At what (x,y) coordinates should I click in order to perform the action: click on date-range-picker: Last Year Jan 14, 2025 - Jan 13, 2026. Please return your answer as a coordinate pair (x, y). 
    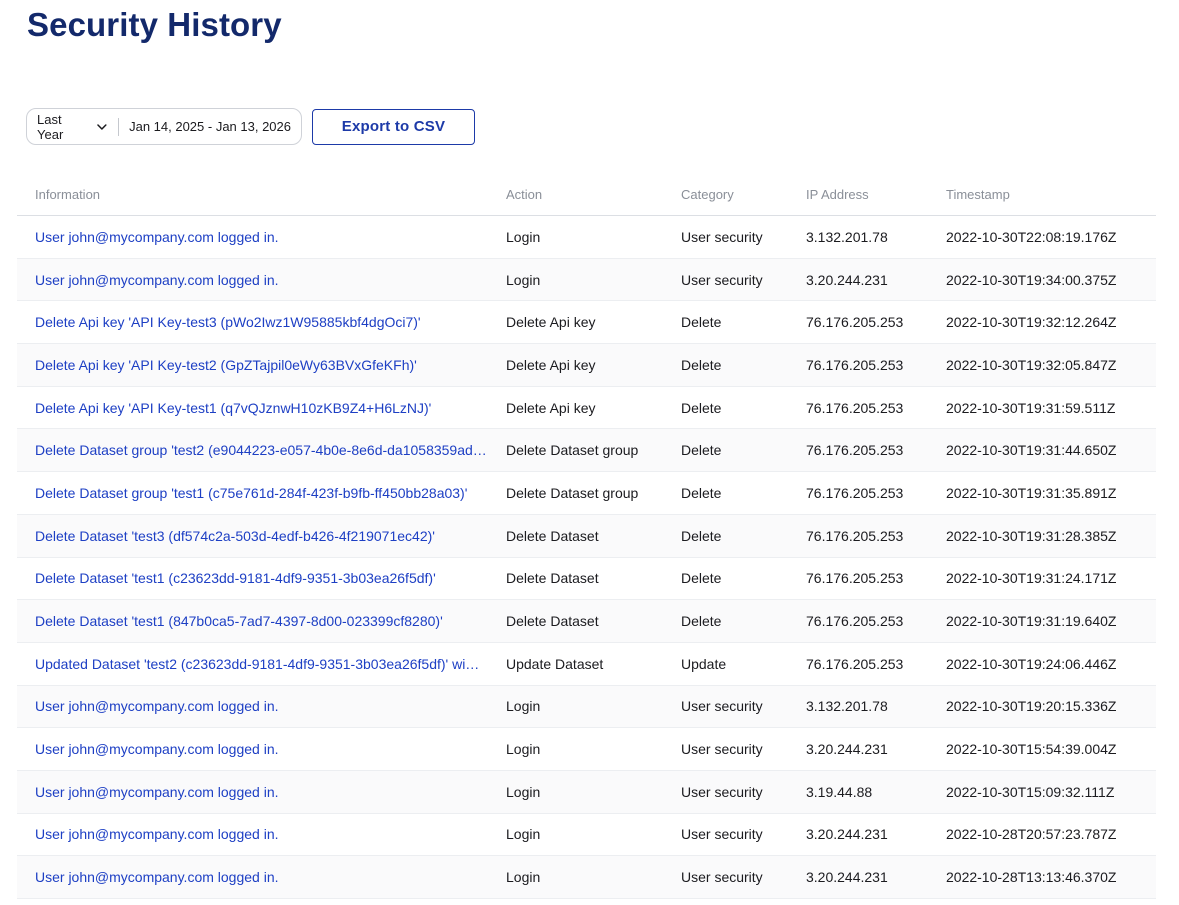
    Looking at the image, I should click on (164, 126).